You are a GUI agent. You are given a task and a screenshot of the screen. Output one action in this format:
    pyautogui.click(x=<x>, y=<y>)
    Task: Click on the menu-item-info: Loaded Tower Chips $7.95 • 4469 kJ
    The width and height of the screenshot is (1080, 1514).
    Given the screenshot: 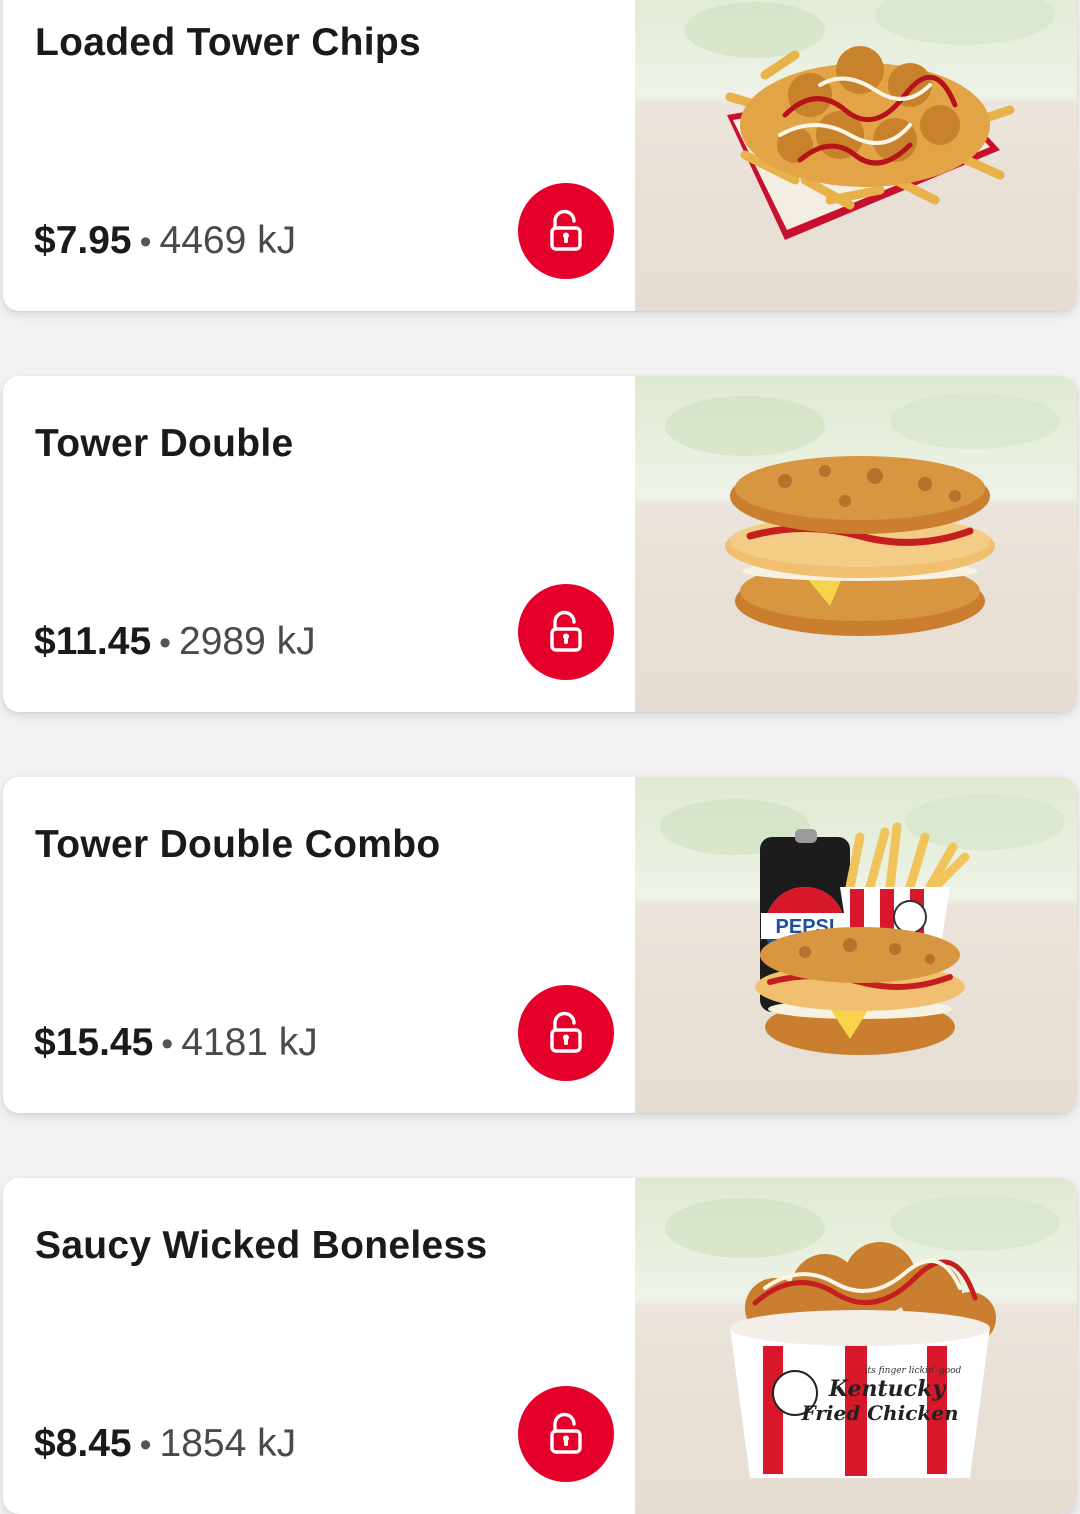 What is the action you would take?
    pyautogui.click(x=319, y=155)
    